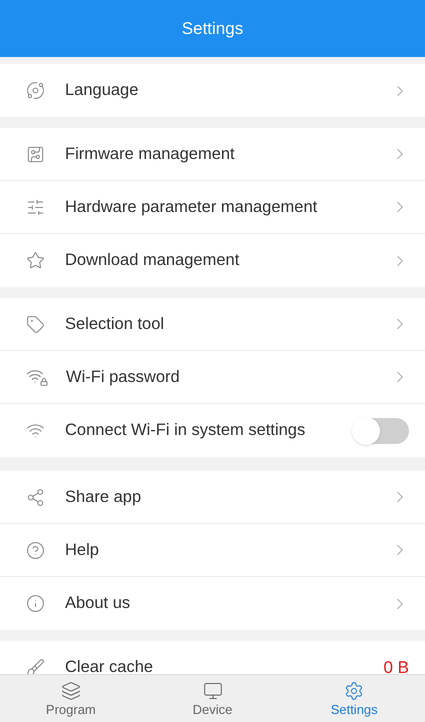 Image resolution: width=425 pixels, height=722 pixels. Describe the element at coordinates (103, 497) in the screenshot. I see `row-label: Share app` at that location.